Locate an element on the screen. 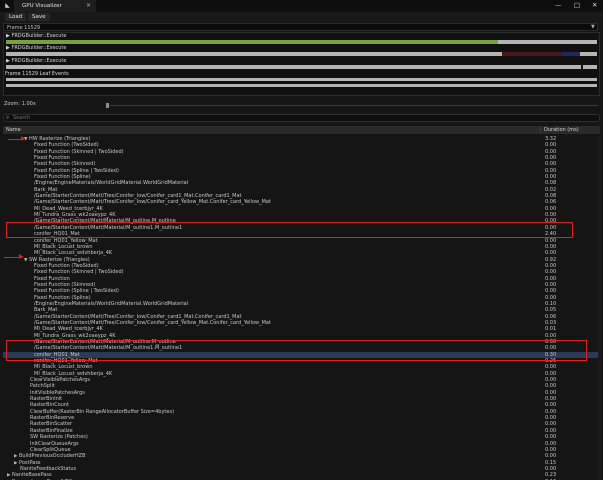 Image resolution: width=603 pixels, height=480 pixels. row-label: RasterBinReserve is located at coordinates (52, 418).